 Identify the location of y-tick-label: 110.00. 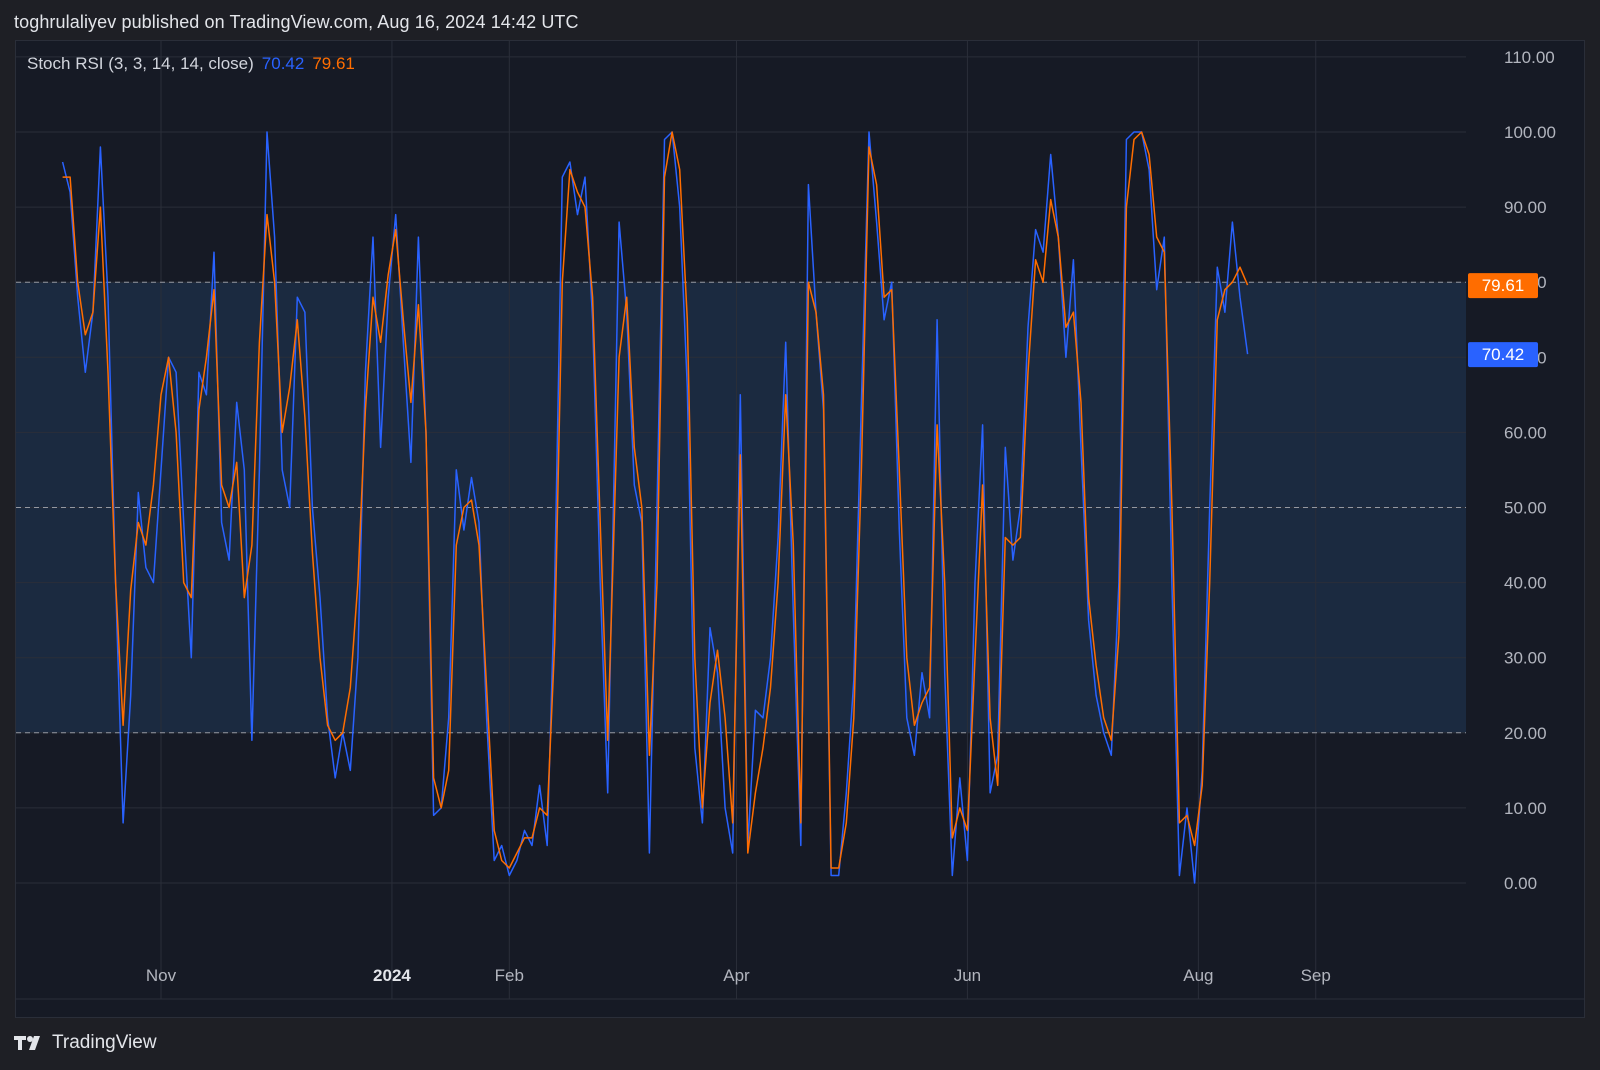
(1529, 57).